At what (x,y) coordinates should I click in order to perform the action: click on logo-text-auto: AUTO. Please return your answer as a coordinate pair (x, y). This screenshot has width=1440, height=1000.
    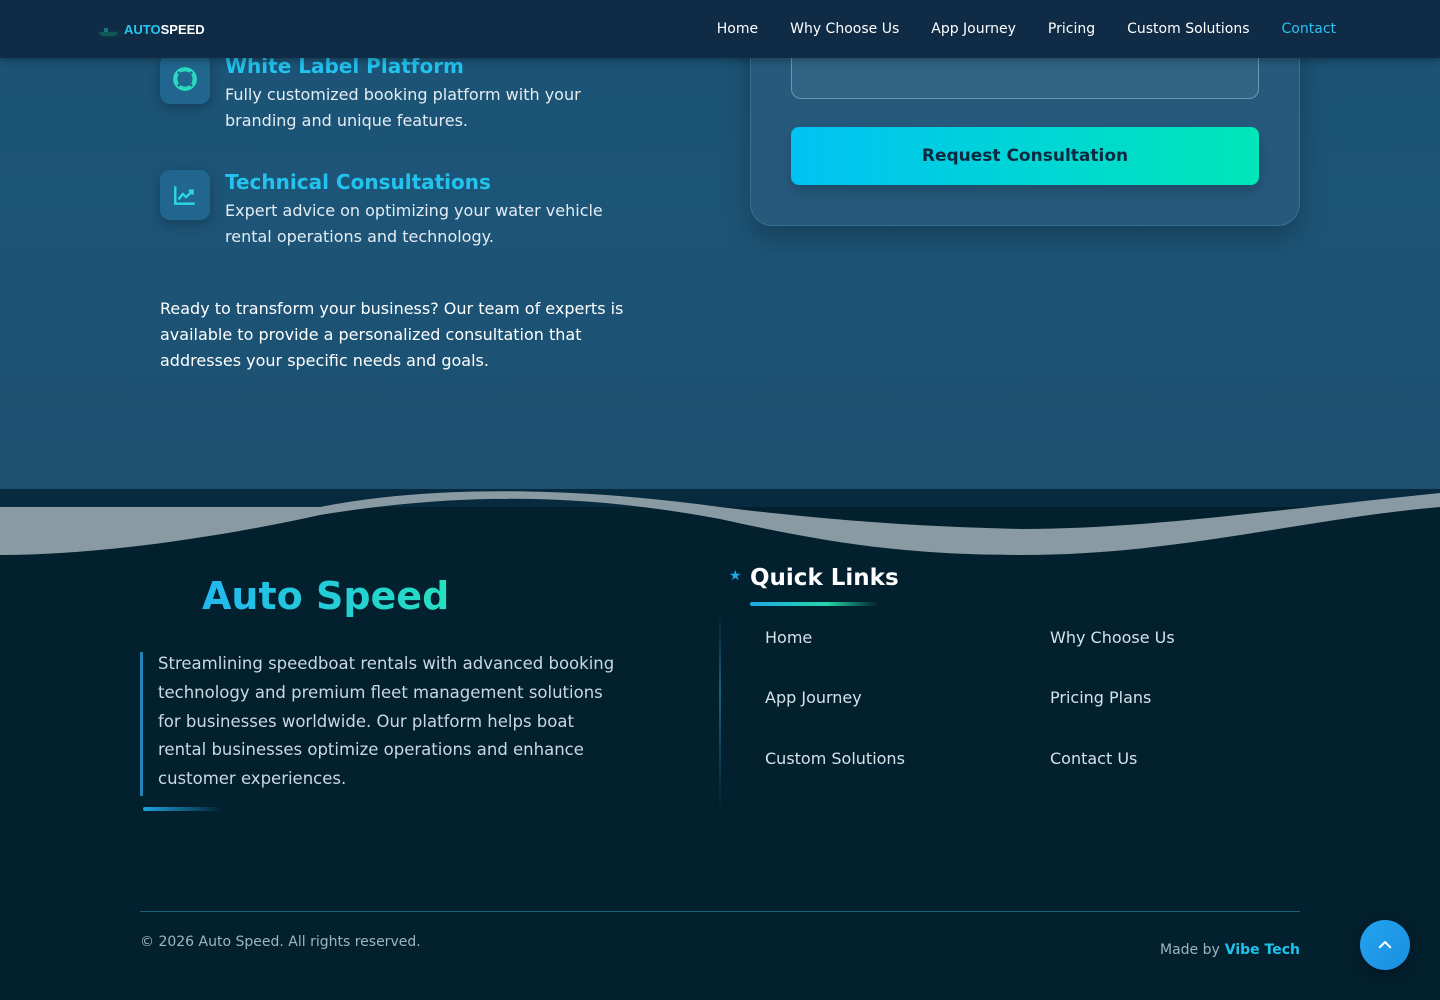
    Looking at the image, I should click on (142, 29).